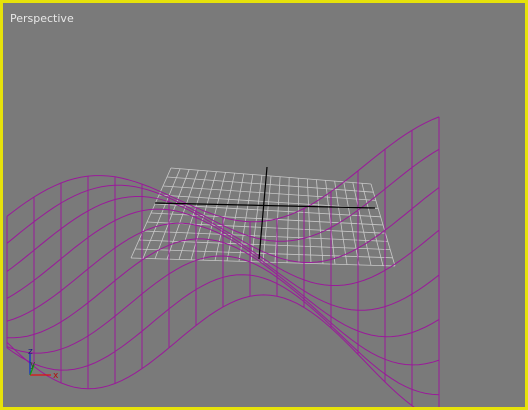 The image size is (528, 410). I want to click on viewport-label: Perspective, so click(42, 18).